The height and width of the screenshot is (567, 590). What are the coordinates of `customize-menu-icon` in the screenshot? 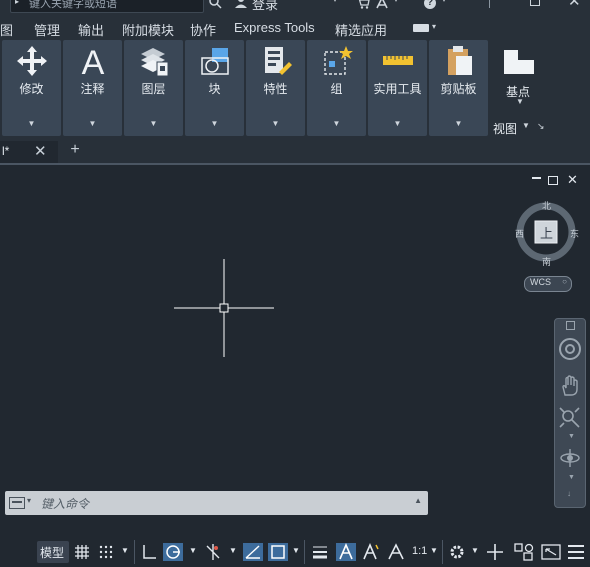 It's located at (576, 552).